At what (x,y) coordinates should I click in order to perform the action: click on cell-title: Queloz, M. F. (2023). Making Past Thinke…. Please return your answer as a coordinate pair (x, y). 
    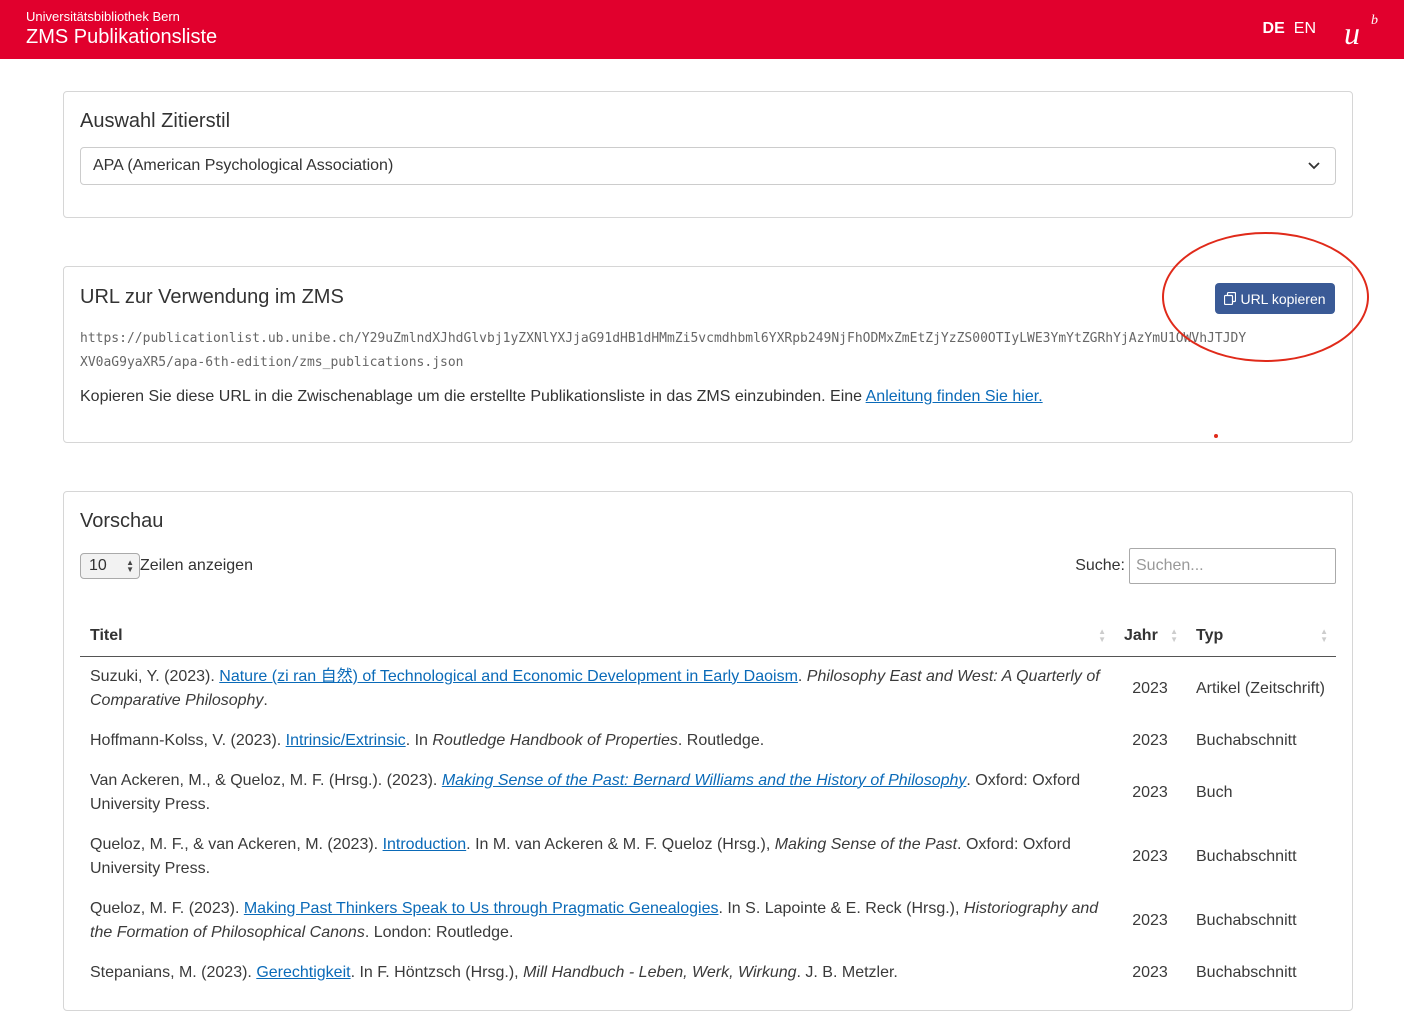
    Looking at the image, I should click on (597, 921).